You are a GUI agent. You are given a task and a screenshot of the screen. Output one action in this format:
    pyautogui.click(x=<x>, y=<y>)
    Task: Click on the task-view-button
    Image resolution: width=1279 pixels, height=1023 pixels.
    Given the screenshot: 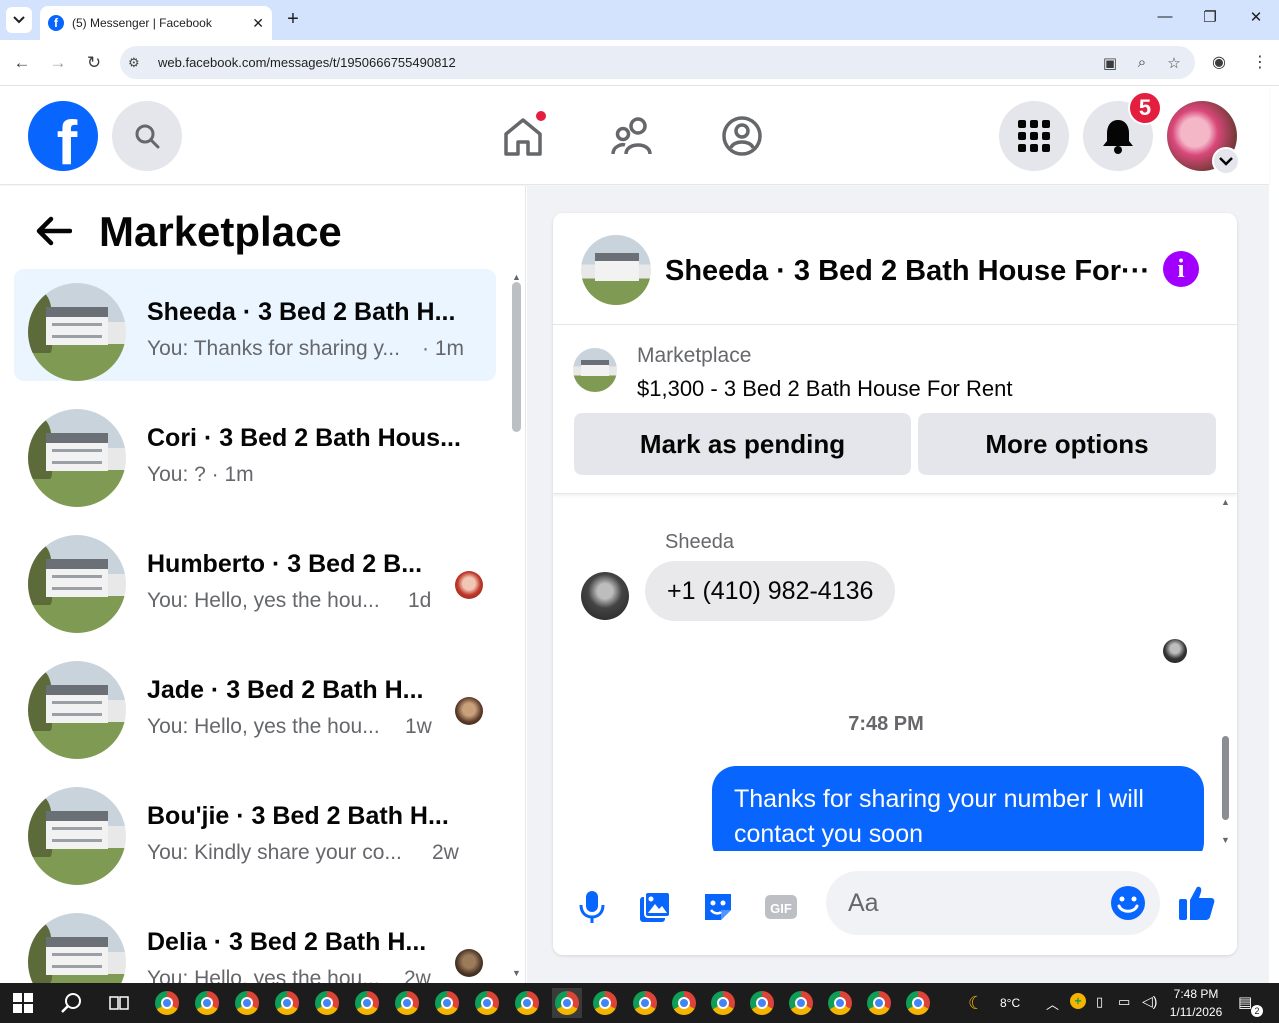 What is the action you would take?
    pyautogui.click(x=119, y=1003)
    